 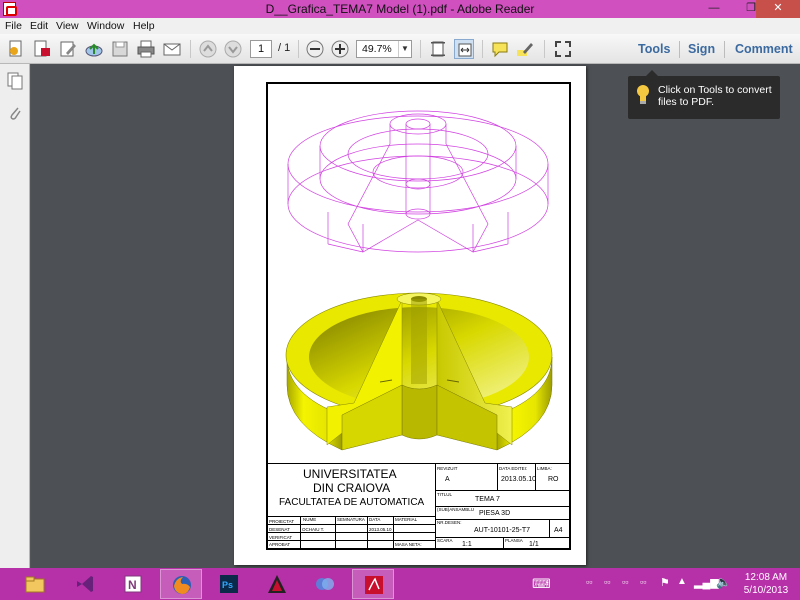 I want to click on taskbar-photoshop: Ps, so click(x=229, y=584).